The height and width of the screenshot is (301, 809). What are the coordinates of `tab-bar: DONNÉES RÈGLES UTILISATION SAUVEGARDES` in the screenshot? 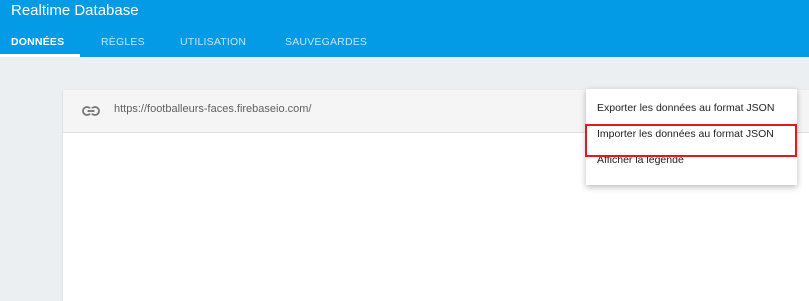 It's located at (404, 44).